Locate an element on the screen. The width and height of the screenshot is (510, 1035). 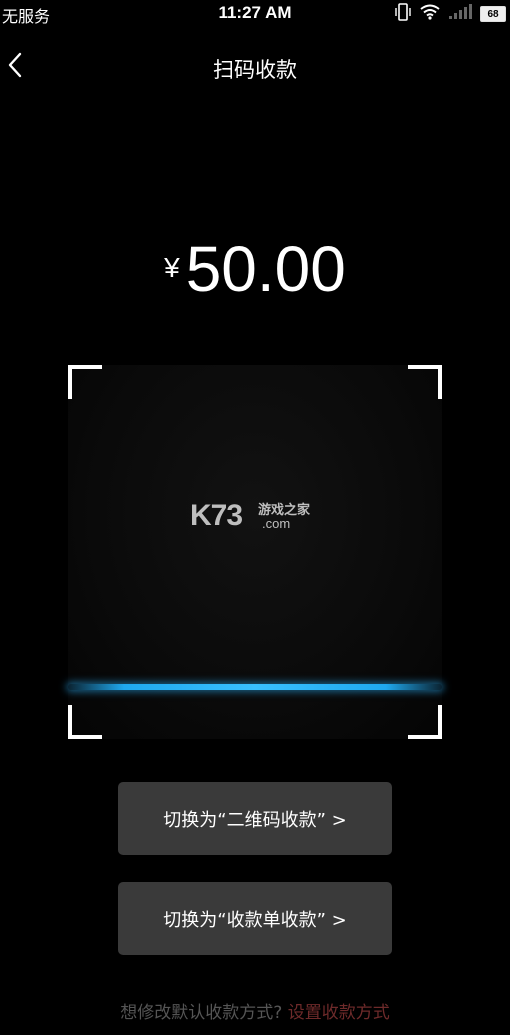
viewfinder-corner-top-left is located at coordinates (85, 382).